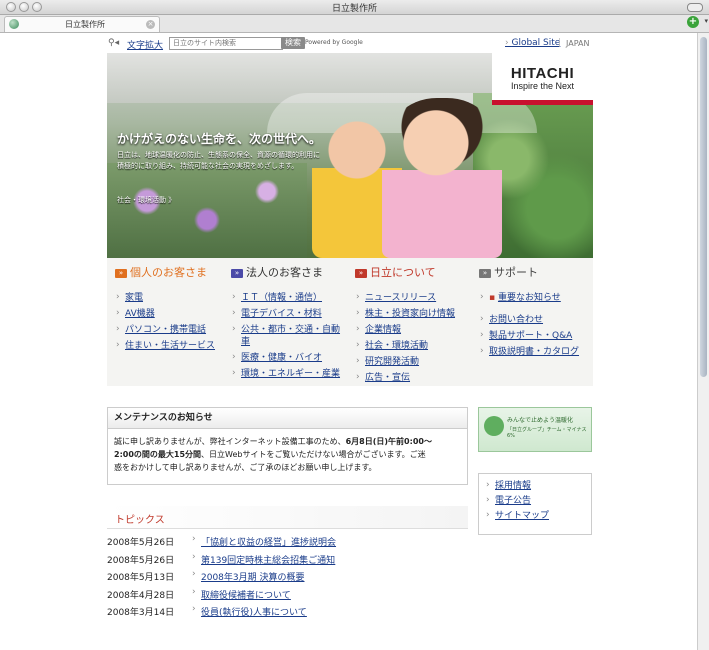 Image resolution: width=709 pixels, height=650 pixels. Describe the element at coordinates (85, 24) in the screenshot. I see `tab-label: 日立製作所` at that location.